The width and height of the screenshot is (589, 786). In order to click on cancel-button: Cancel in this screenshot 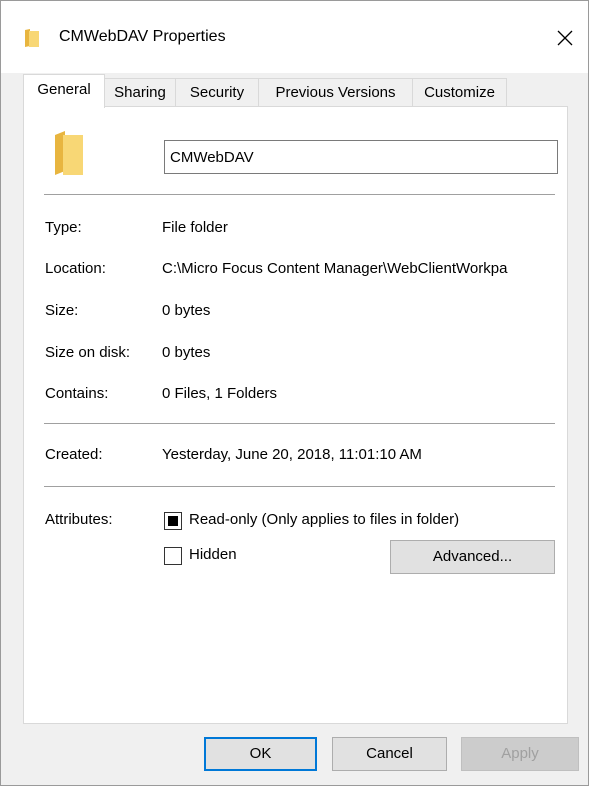, I will do `click(389, 754)`.